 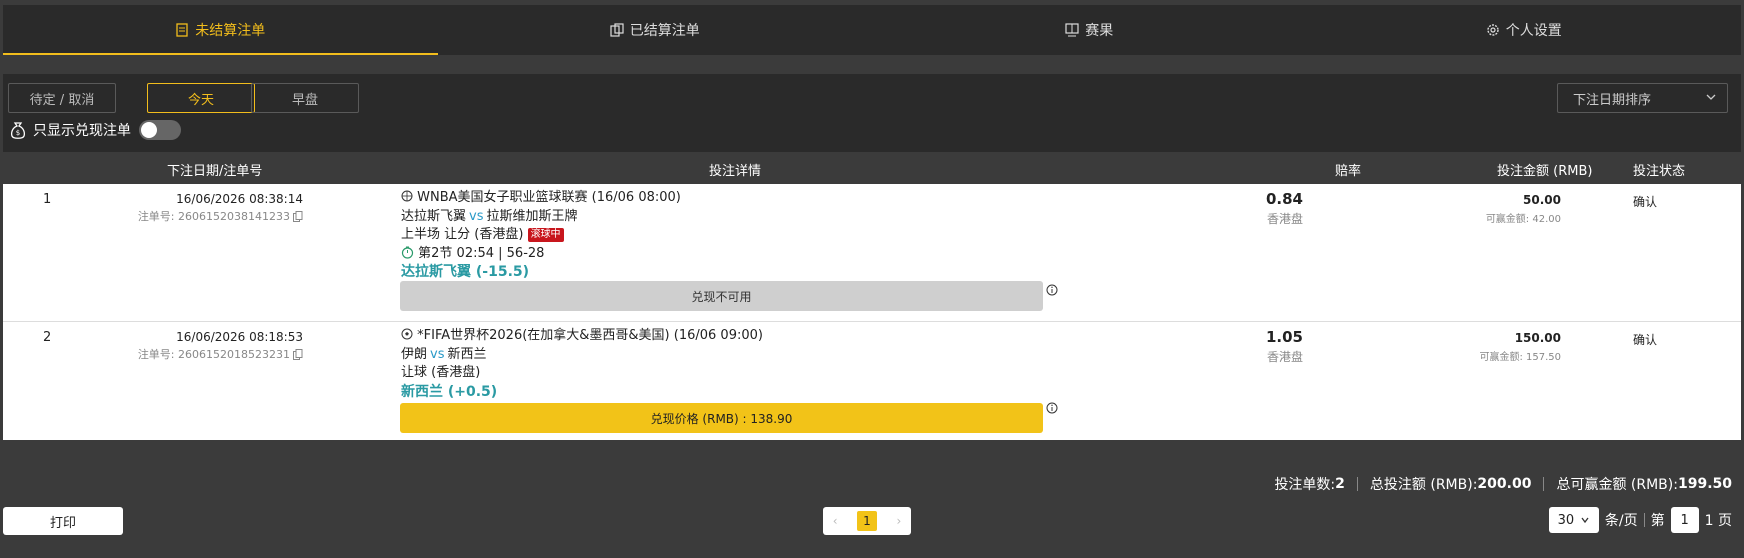 I want to click on soccer-ball-icon, so click(x=407, y=334).